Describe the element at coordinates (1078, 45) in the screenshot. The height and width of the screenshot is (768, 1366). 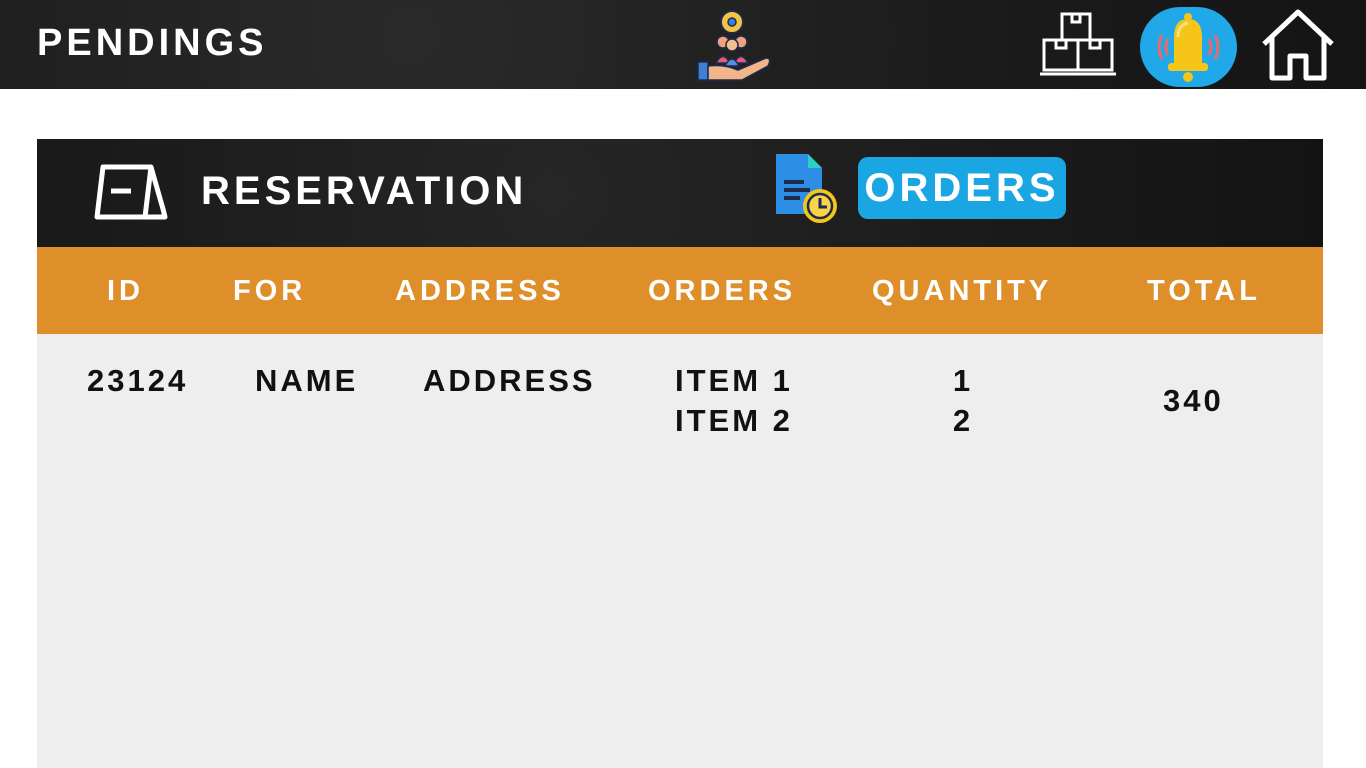
I see `inventory-boxes-icon` at that location.